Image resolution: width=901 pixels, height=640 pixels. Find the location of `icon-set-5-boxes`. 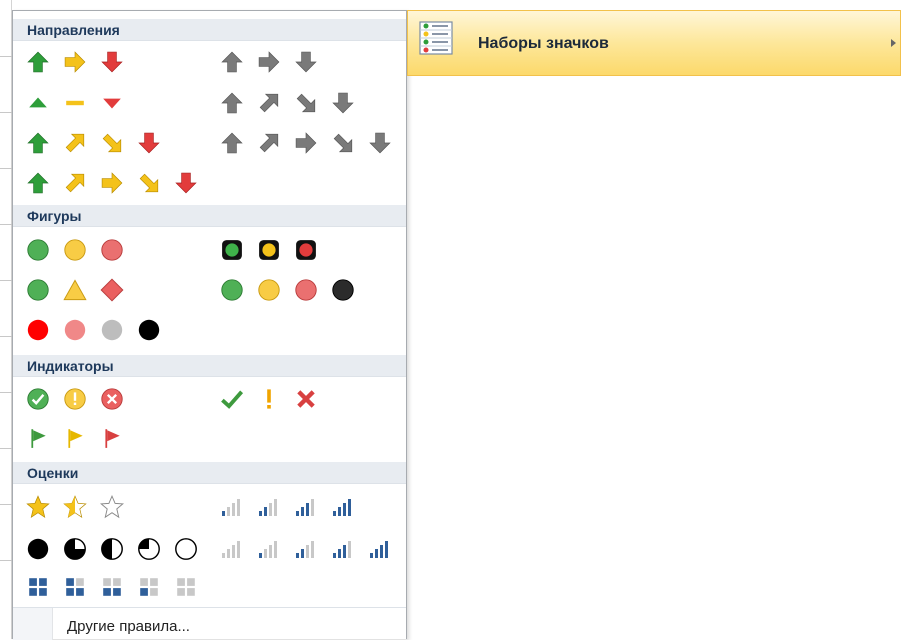

icon-set-5-boxes is located at coordinates (111, 587).